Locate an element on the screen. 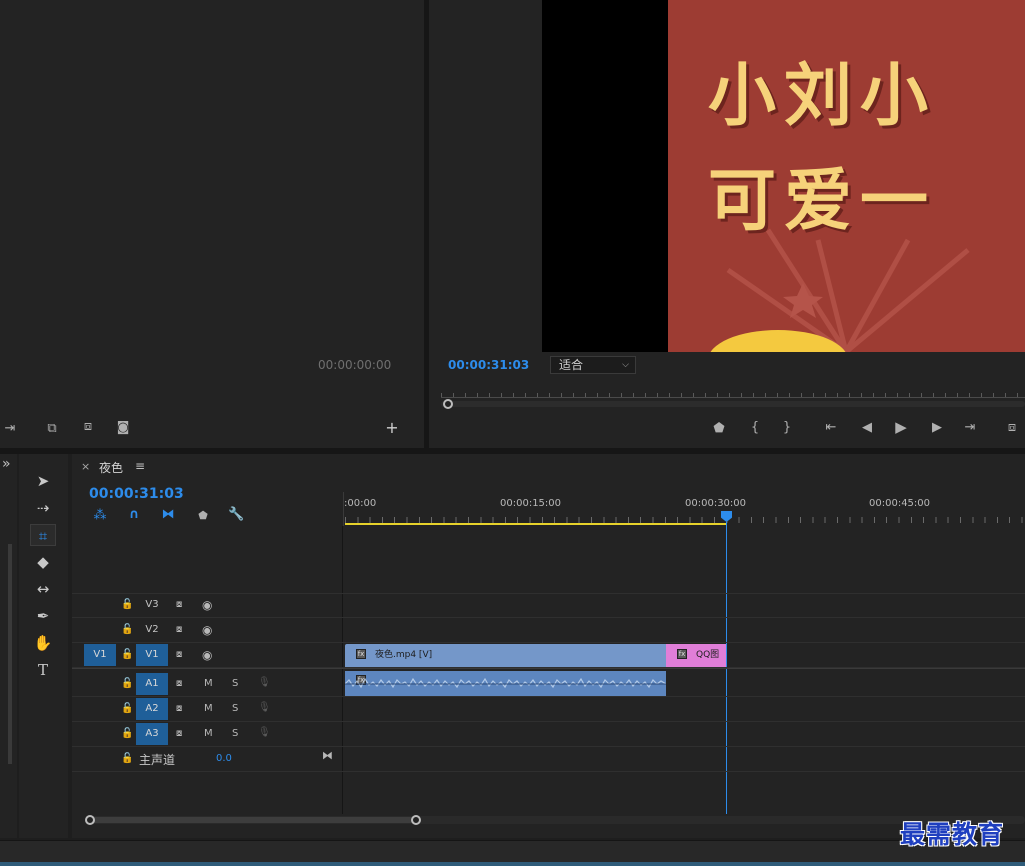 The image size is (1025, 866). step-forward-icon: ▶ is located at coordinates (937, 428).